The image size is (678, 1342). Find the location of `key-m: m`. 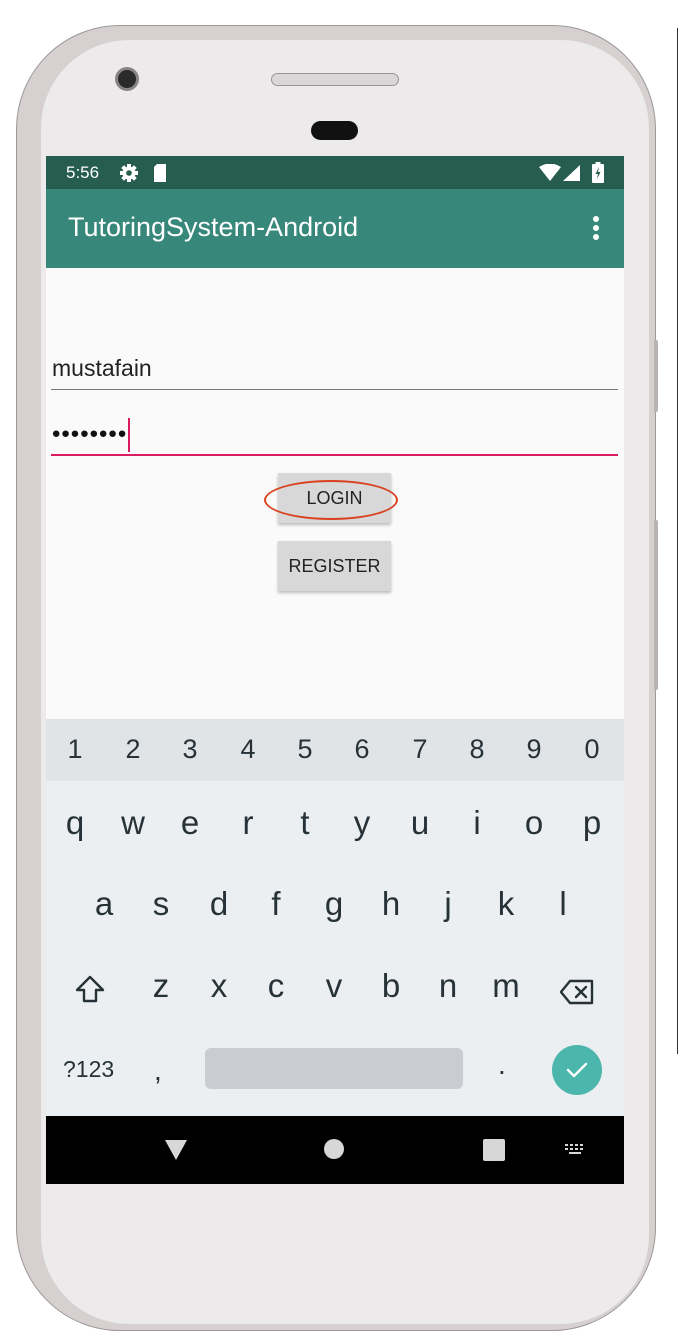

key-m: m is located at coordinates (506, 986).